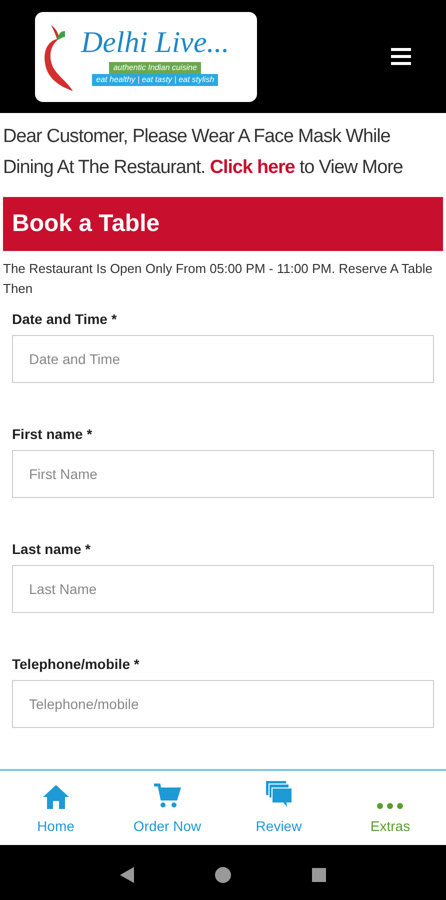  What do you see at coordinates (223, 224) in the screenshot?
I see `book-table-banner: Book a Table` at bounding box center [223, 224].